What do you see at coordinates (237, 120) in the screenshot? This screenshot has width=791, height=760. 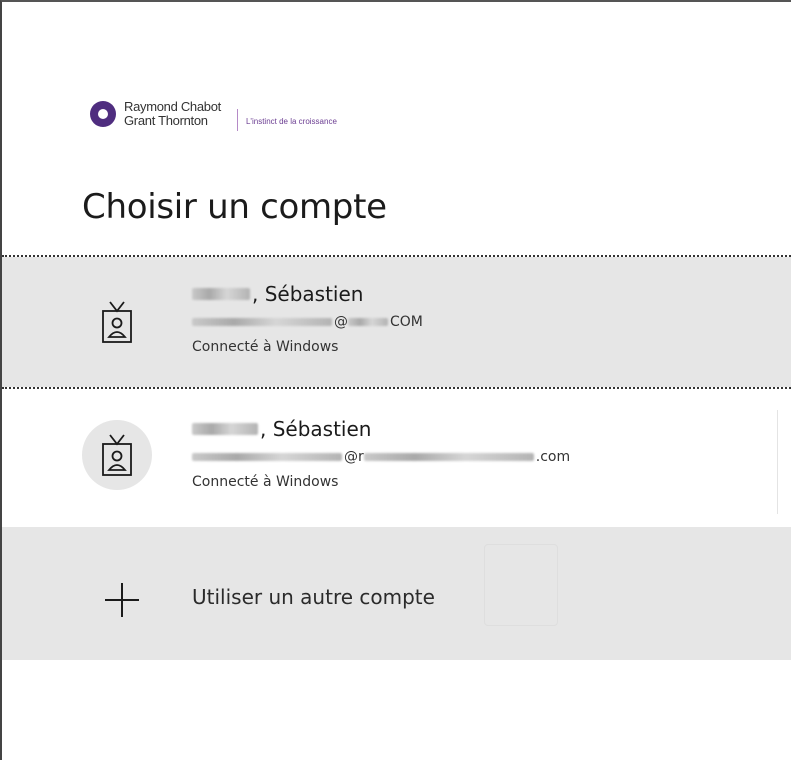 I see `logo-divider` at bounding box center [237, 120].